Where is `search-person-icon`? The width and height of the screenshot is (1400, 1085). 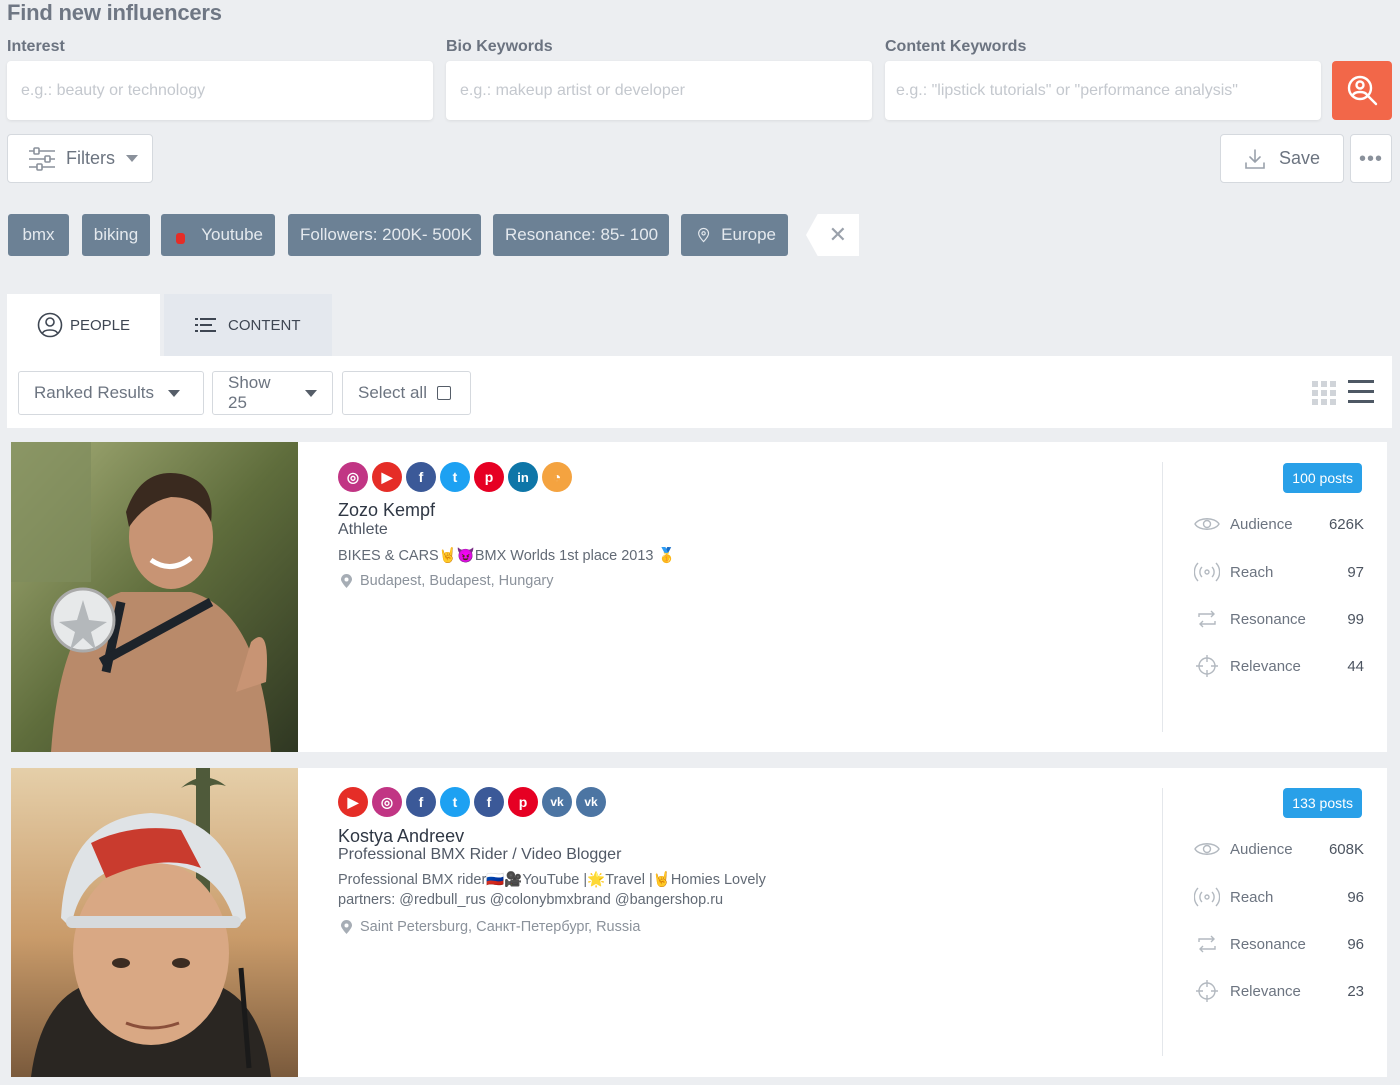 search-person-icon is located at coordinates (1362, 90).